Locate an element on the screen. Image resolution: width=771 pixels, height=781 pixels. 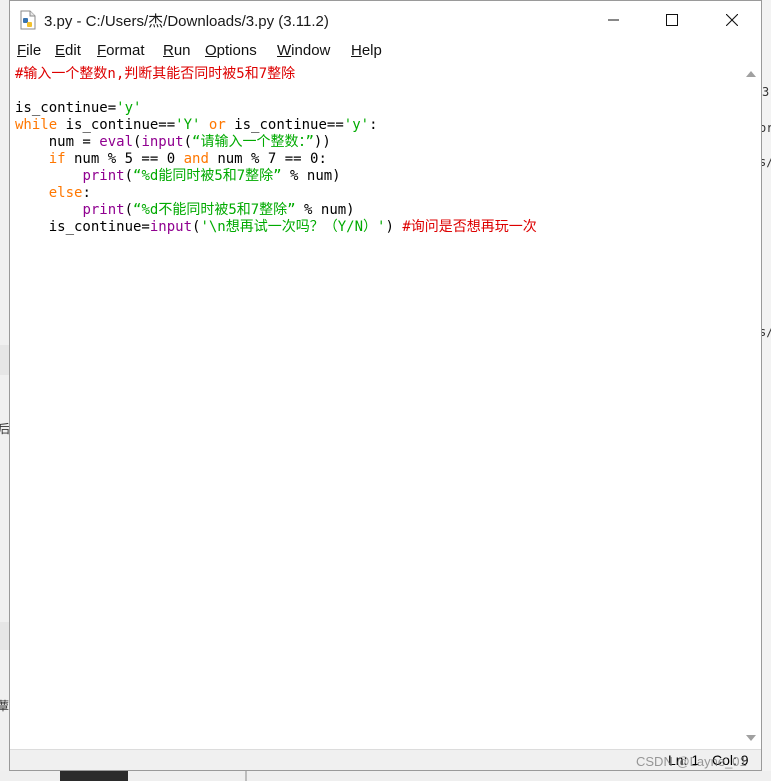
code-line: #输入一个整数n,判断其能否同时被5和7整除 is located at coordinates (155, 74).